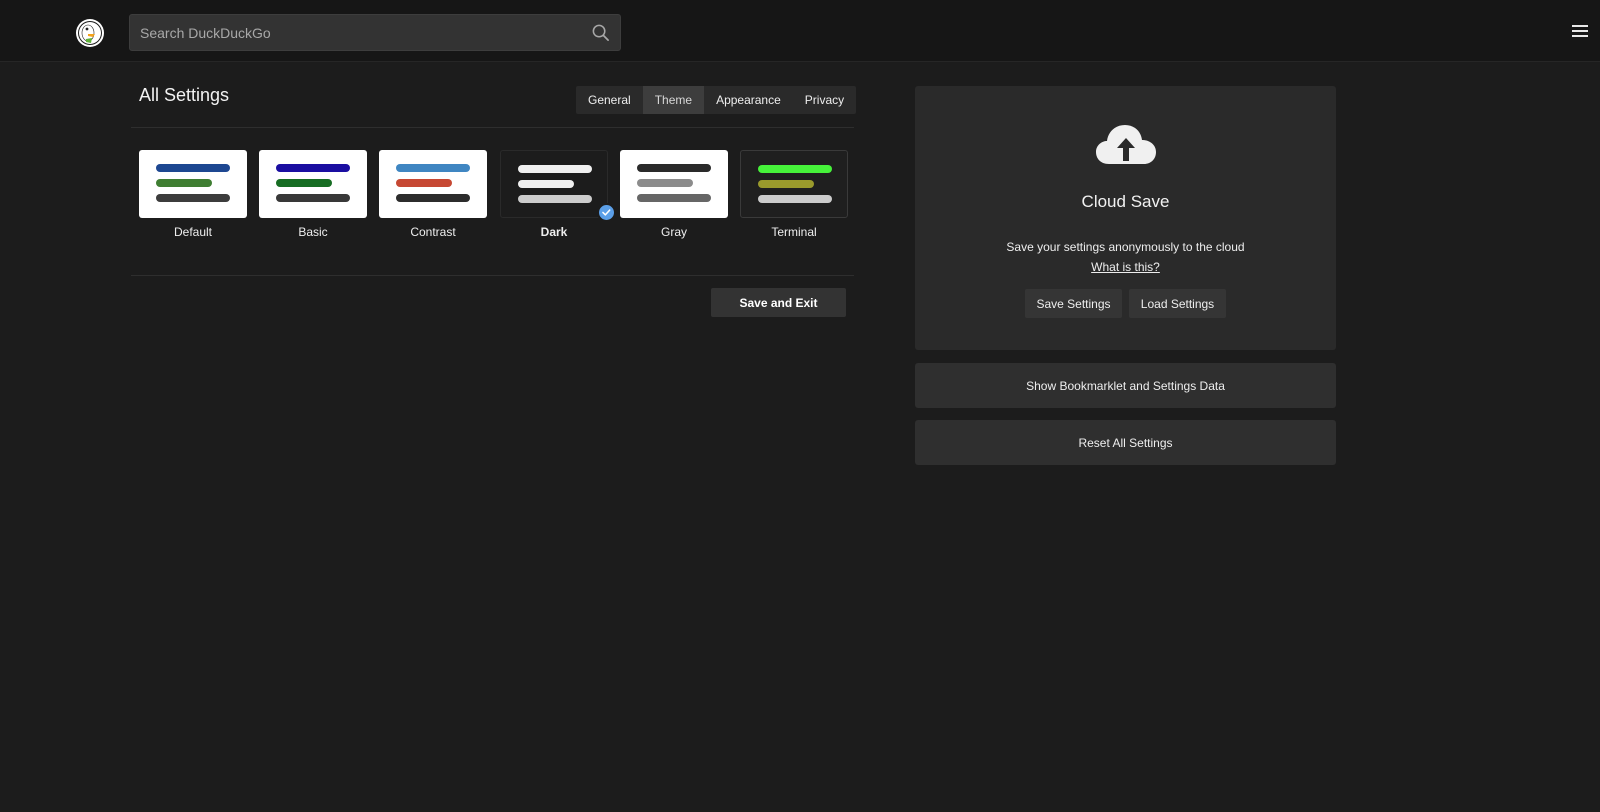 This screenshot has height=812, width=1600. Describe the element at coordinates (433, 232) in the screenshot. I see `theme-label: Contrast` at that location.